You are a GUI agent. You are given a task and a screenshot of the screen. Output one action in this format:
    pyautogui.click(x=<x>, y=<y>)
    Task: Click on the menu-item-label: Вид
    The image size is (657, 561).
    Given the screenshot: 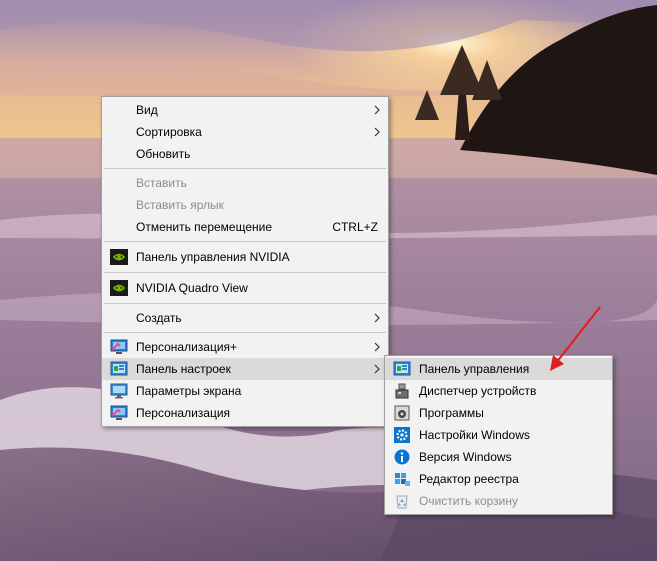 What is the action you would take?
    pyautogui.click(x=147, y=110)
    